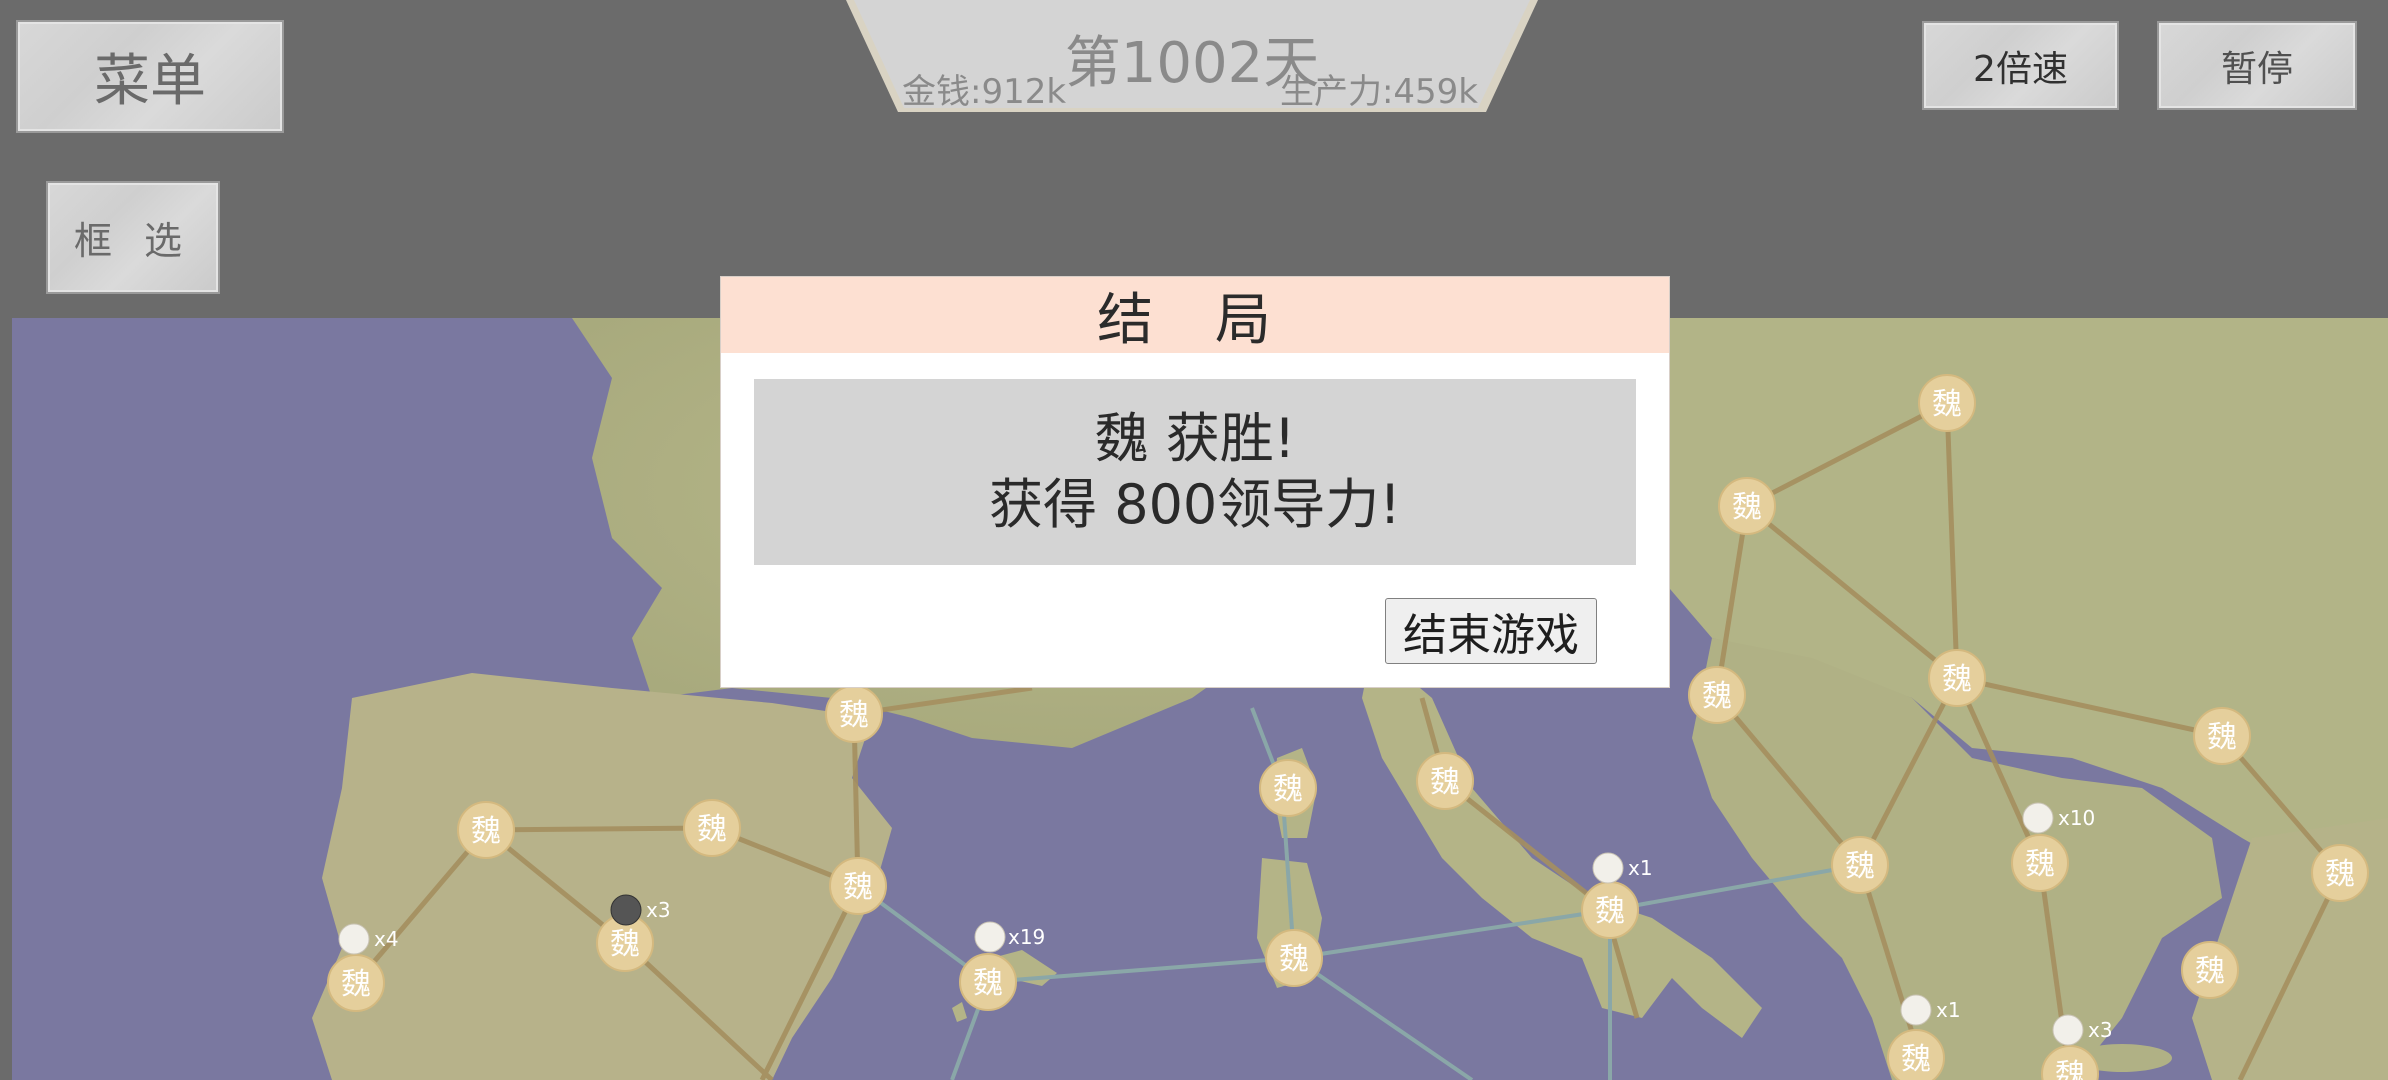  What do you see at coordinates (1192, 56) in the screenshot?
I see `status-banner: 第1002天 金钱:912k 生产力:459k` at bounding box center [1192, 56].